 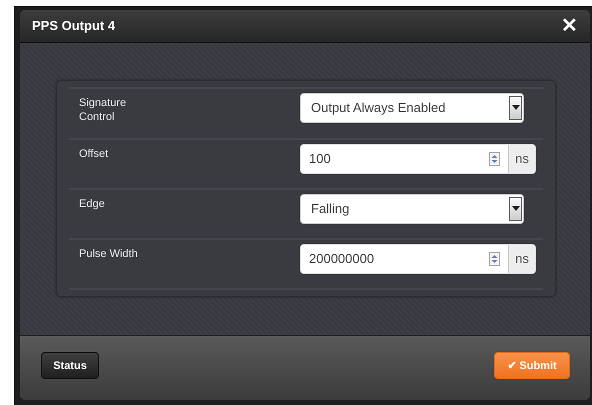 What do you see at coordinates (70, 366) in the screenshot?
I see `status-button: Status` at bounding box center [70, 366].